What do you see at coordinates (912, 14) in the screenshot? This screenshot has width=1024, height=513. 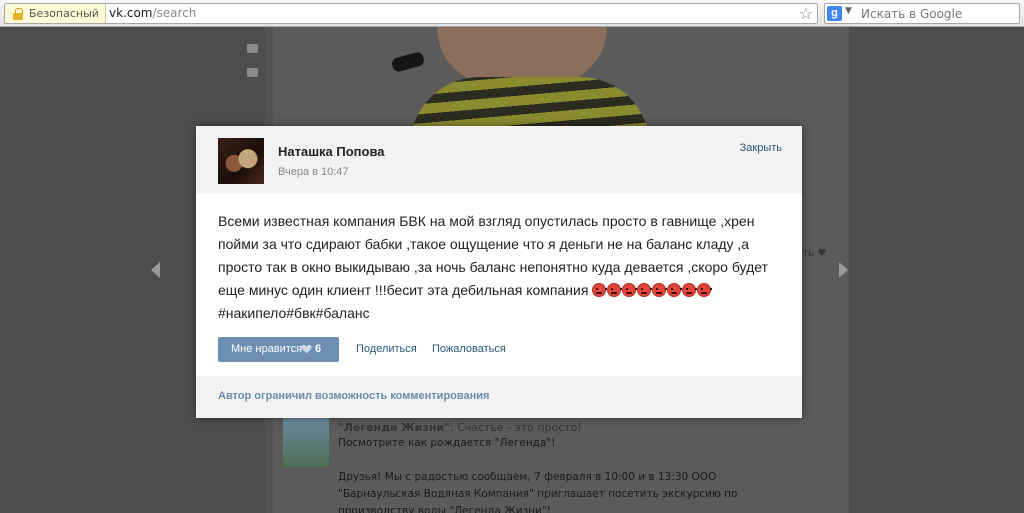 I see `search-placeholder: Искать в Google` at bounding box center [912, 14].